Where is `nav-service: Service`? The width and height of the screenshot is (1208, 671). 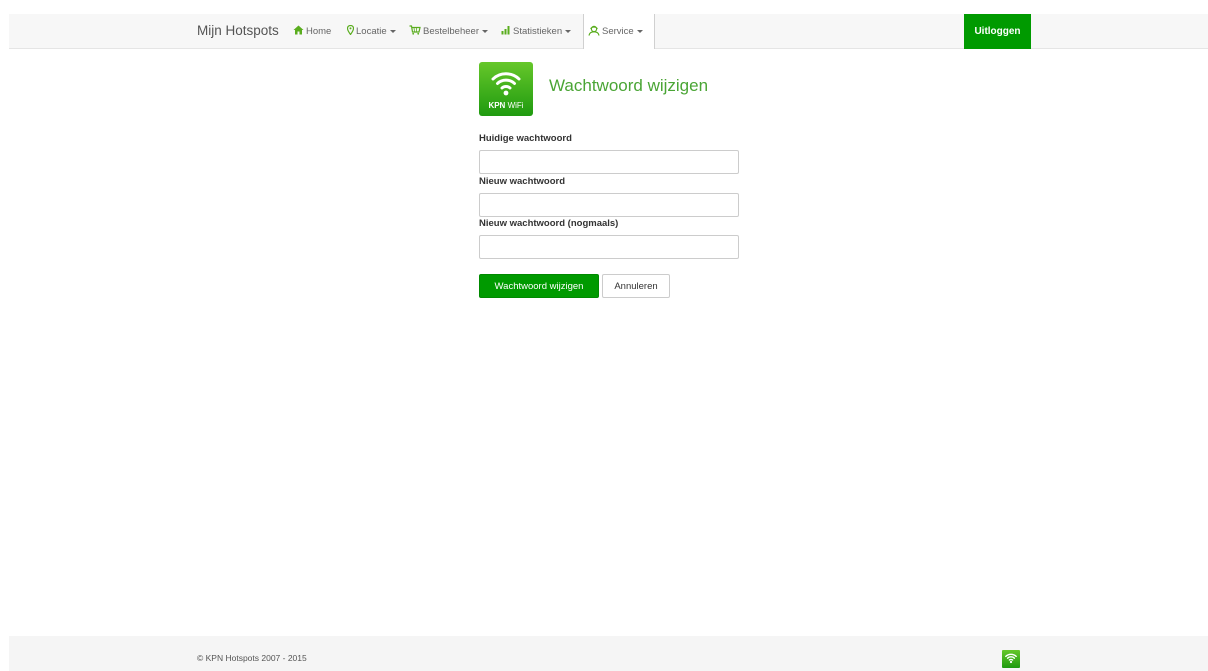 nav-service: Service is located at coordinates (619, 31).